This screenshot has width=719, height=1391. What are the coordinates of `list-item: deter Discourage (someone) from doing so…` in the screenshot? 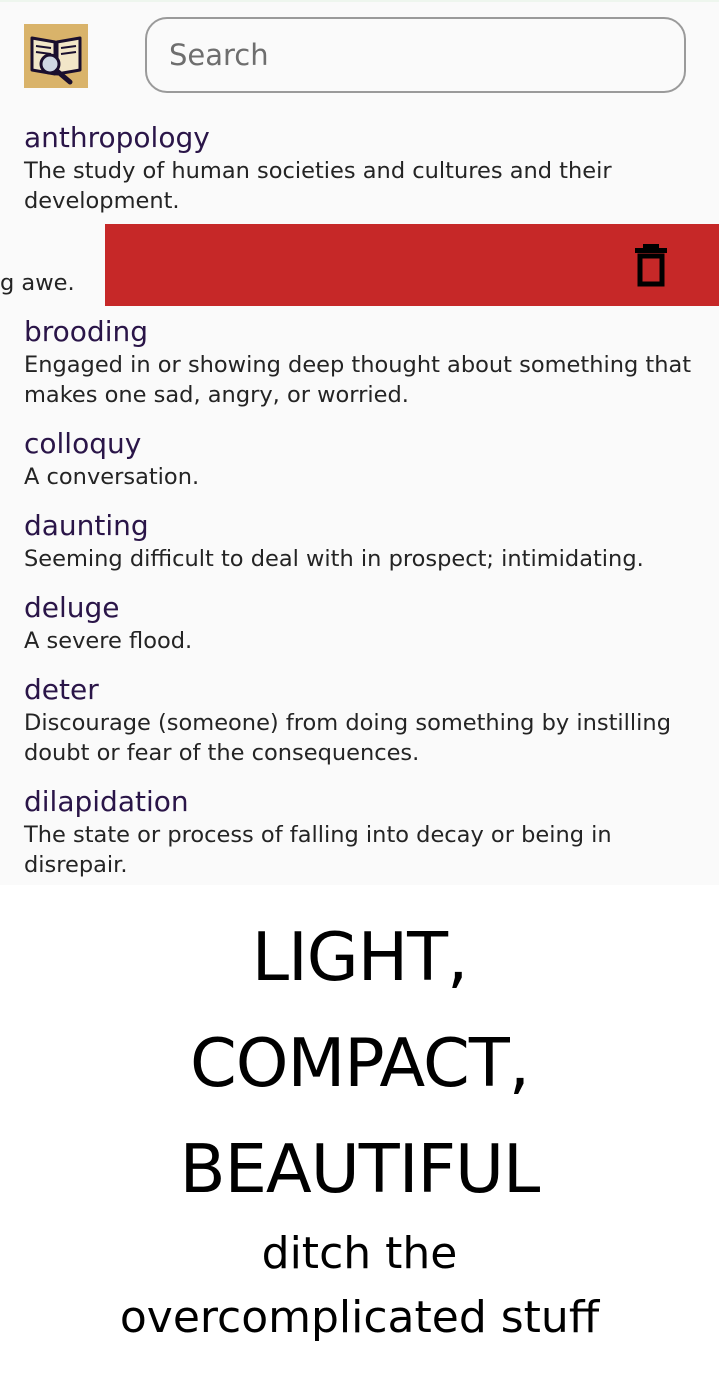 It's located at (369, 721).